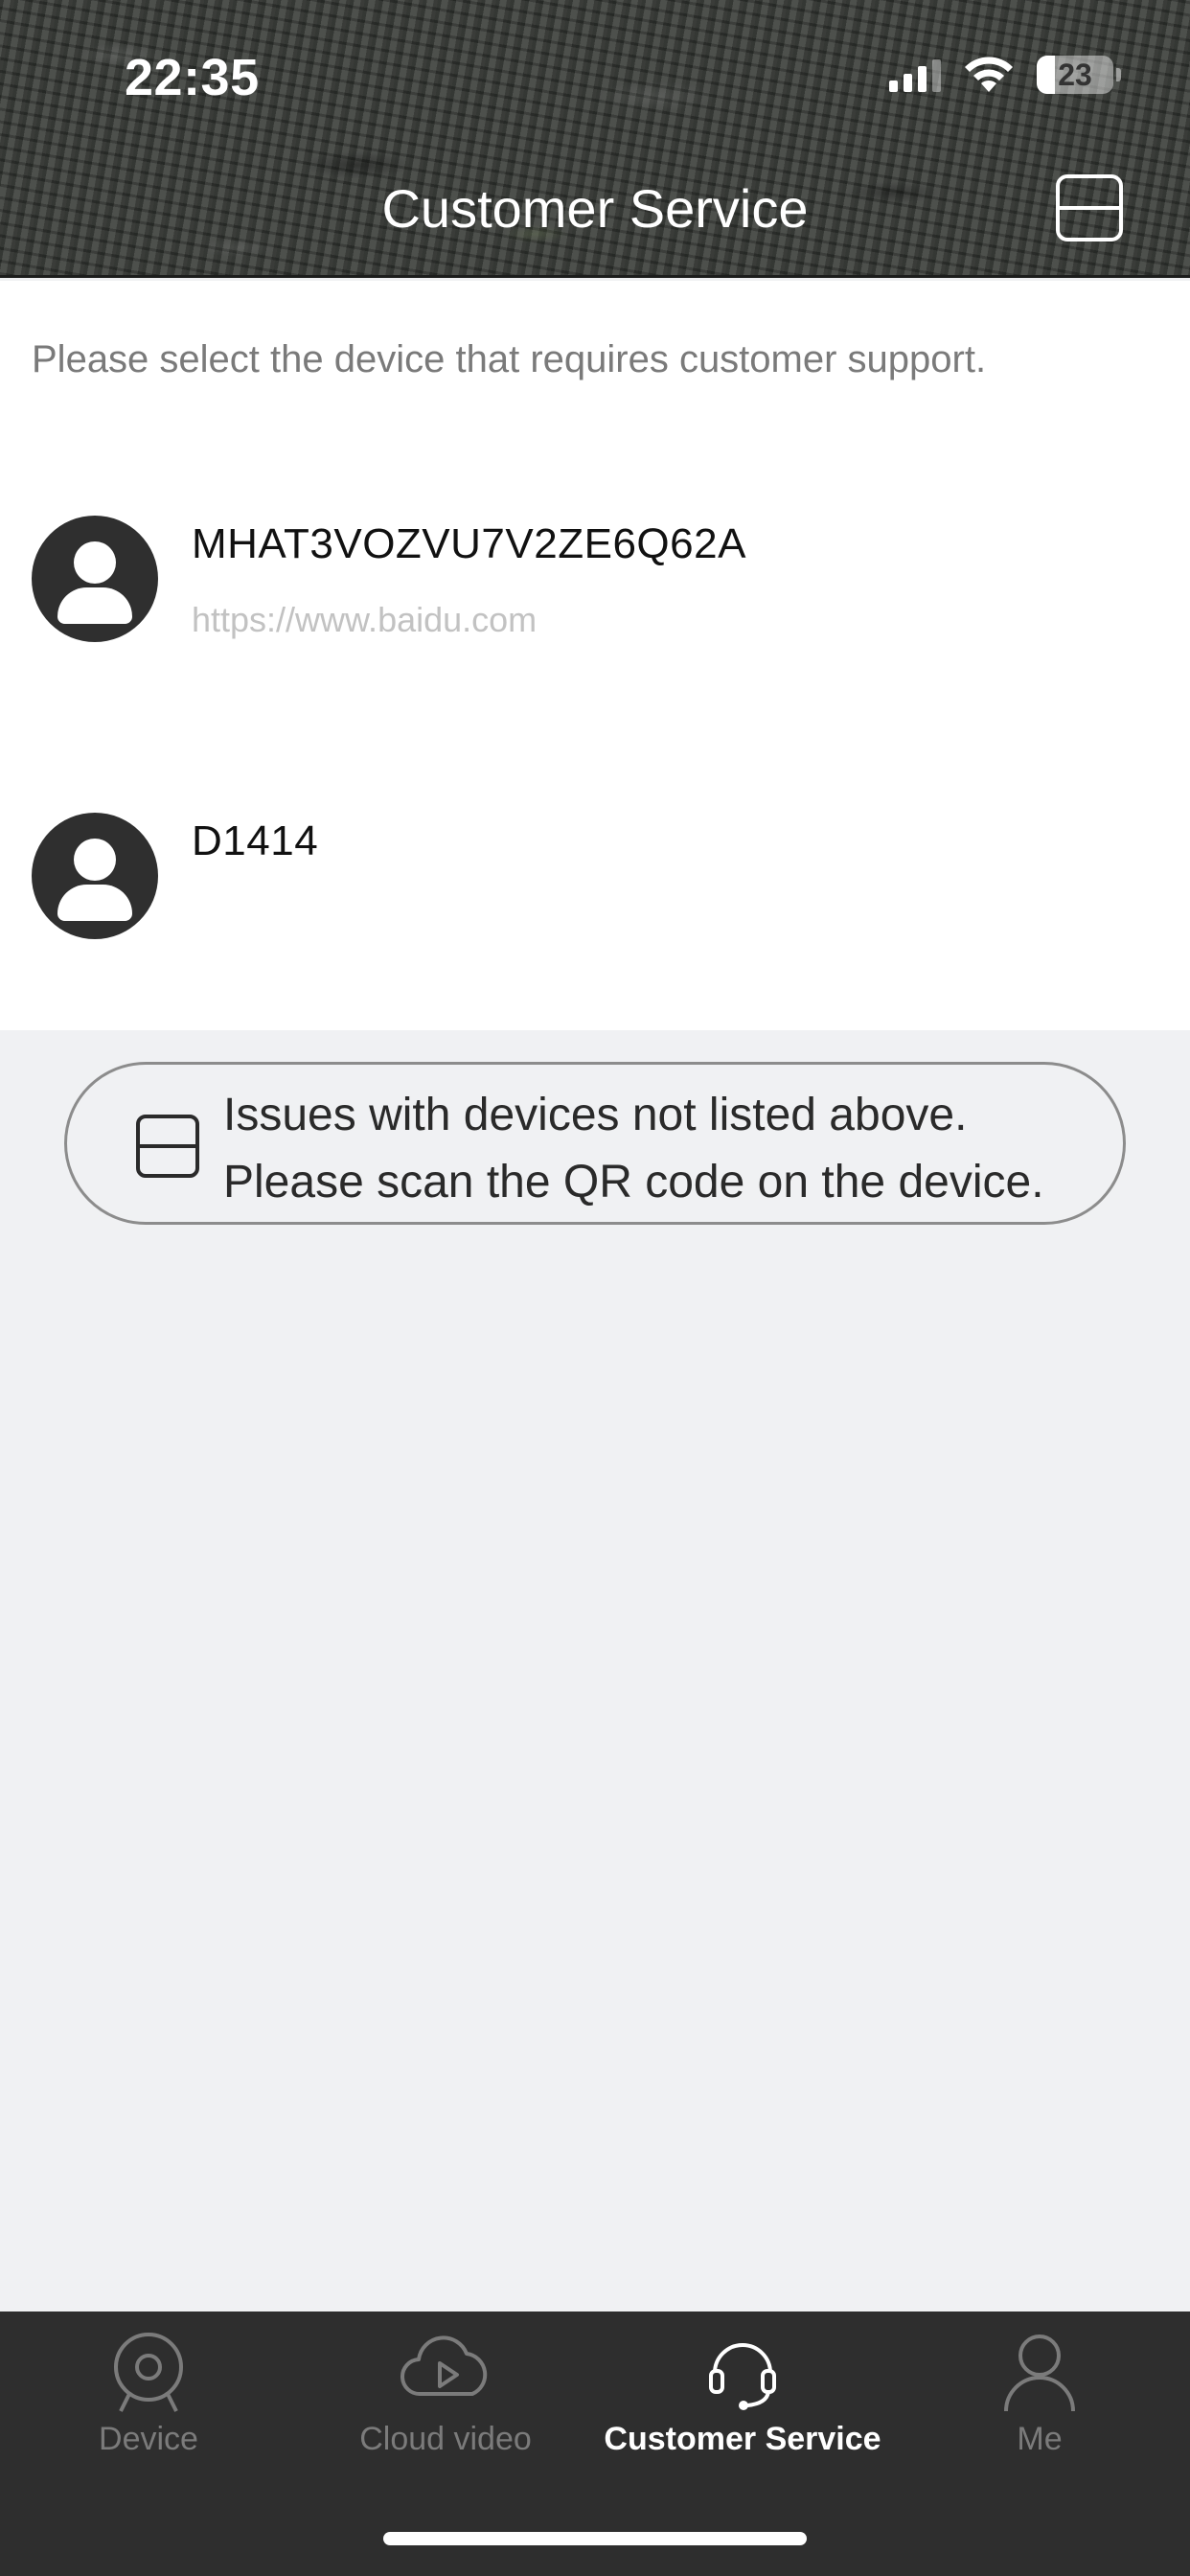 Image resolution: width=1190 pixels, height=2576 pixels. I want to click on home-indicator, so click(595, 2538).